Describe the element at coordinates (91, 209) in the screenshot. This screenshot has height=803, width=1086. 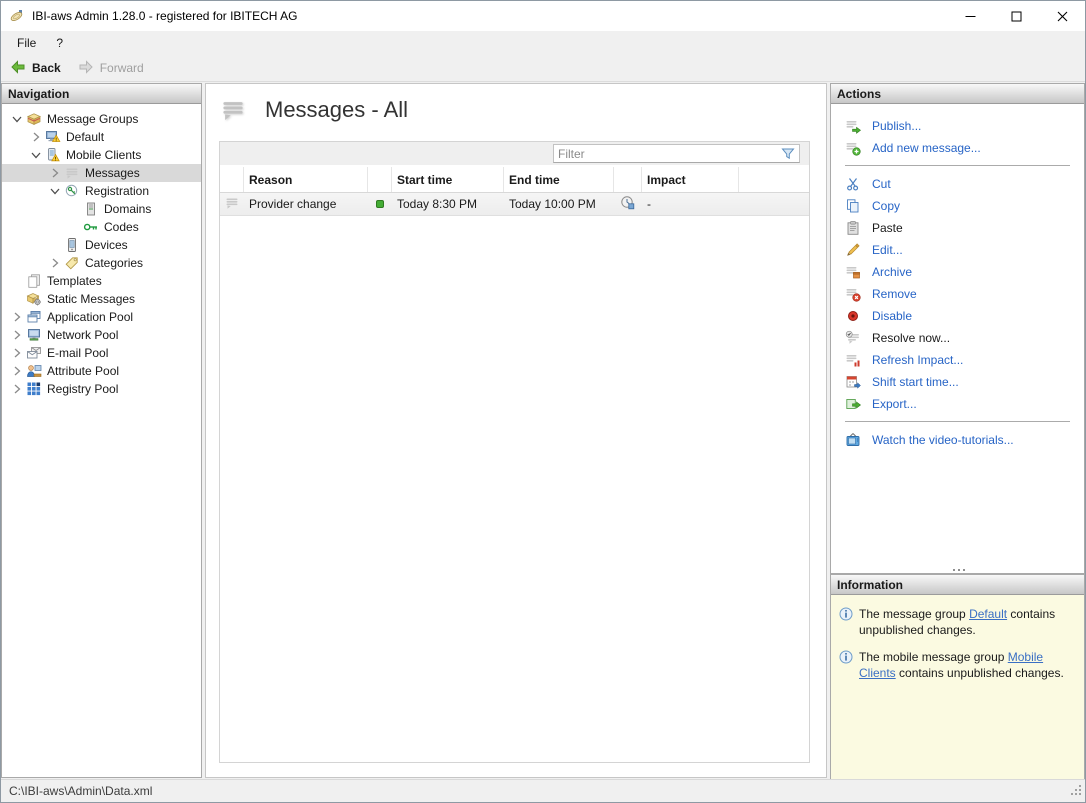
I see `domains-icon` at that location.